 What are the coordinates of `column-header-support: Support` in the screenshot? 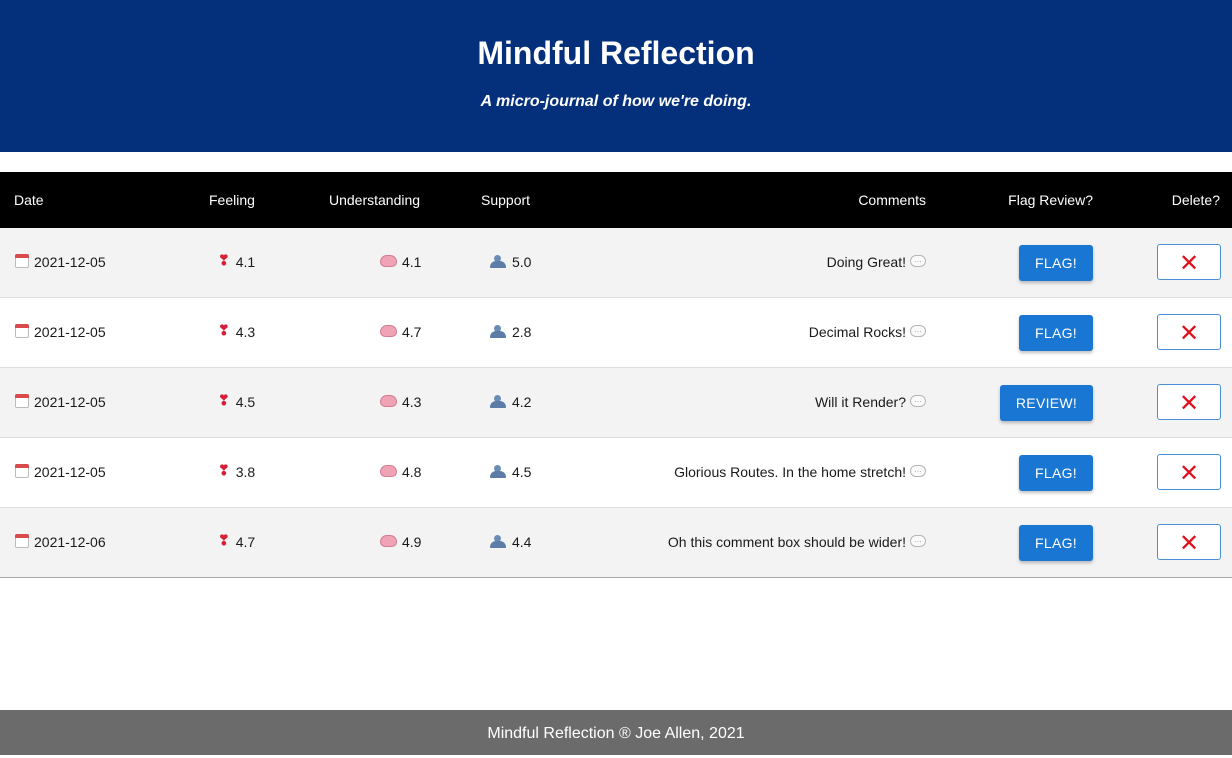 It's located at (506, 200).